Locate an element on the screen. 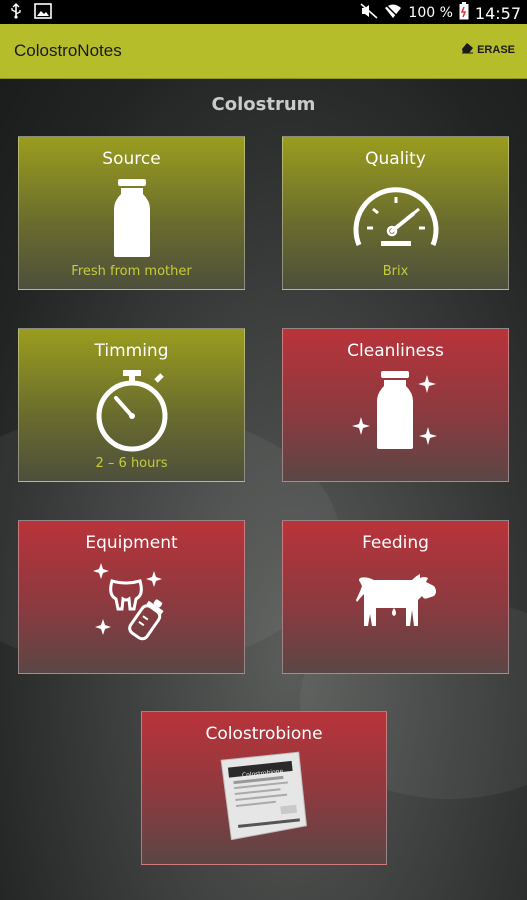  app-bar: ColostroNotes ERASE is located at coordinates (263, 51).